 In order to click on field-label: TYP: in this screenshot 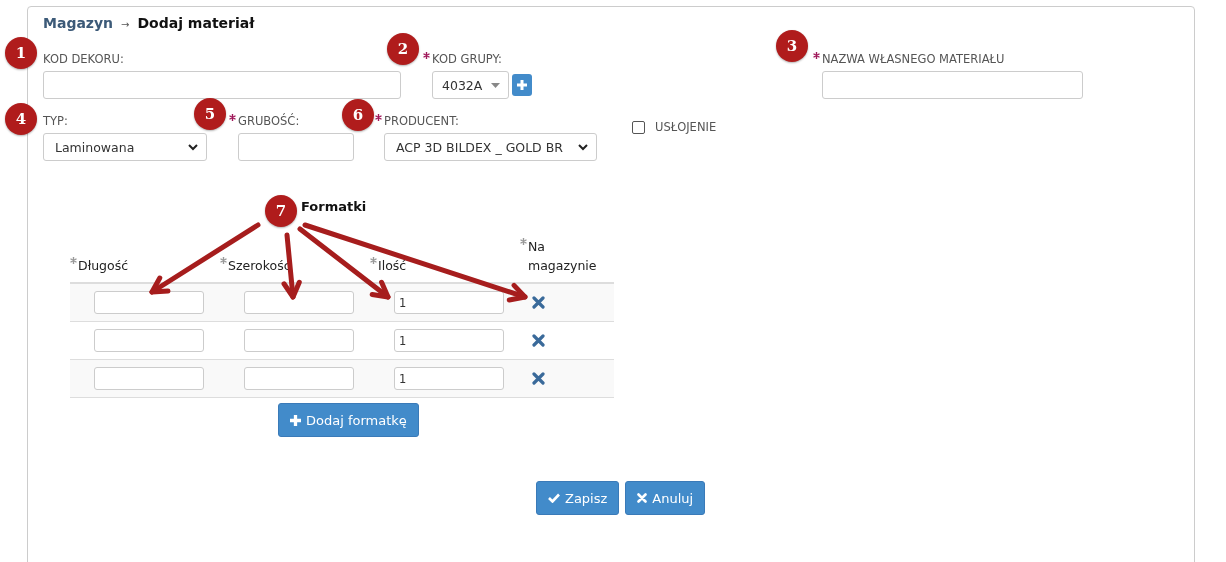, I will do `click(55, 121)`.